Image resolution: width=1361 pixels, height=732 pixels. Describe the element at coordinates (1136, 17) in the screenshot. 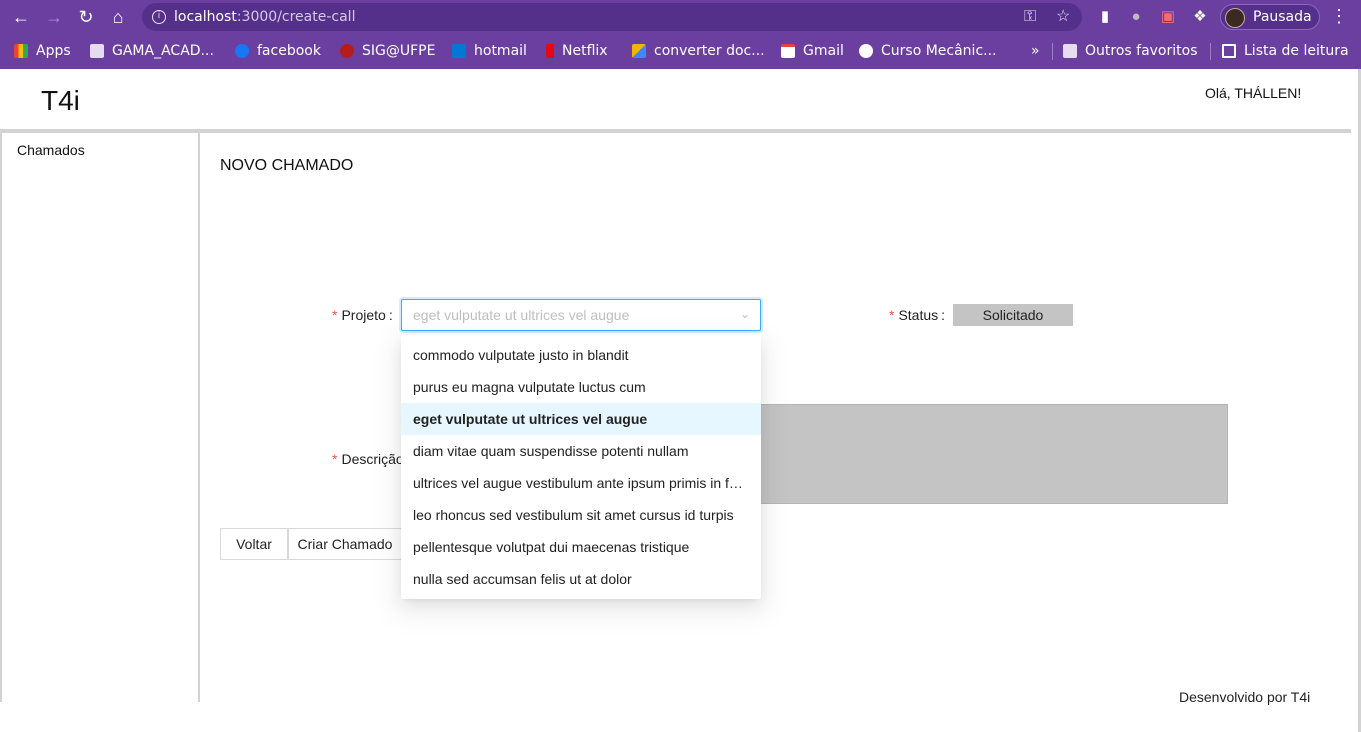

I see `balloon-extension-icon: ●` at that location.